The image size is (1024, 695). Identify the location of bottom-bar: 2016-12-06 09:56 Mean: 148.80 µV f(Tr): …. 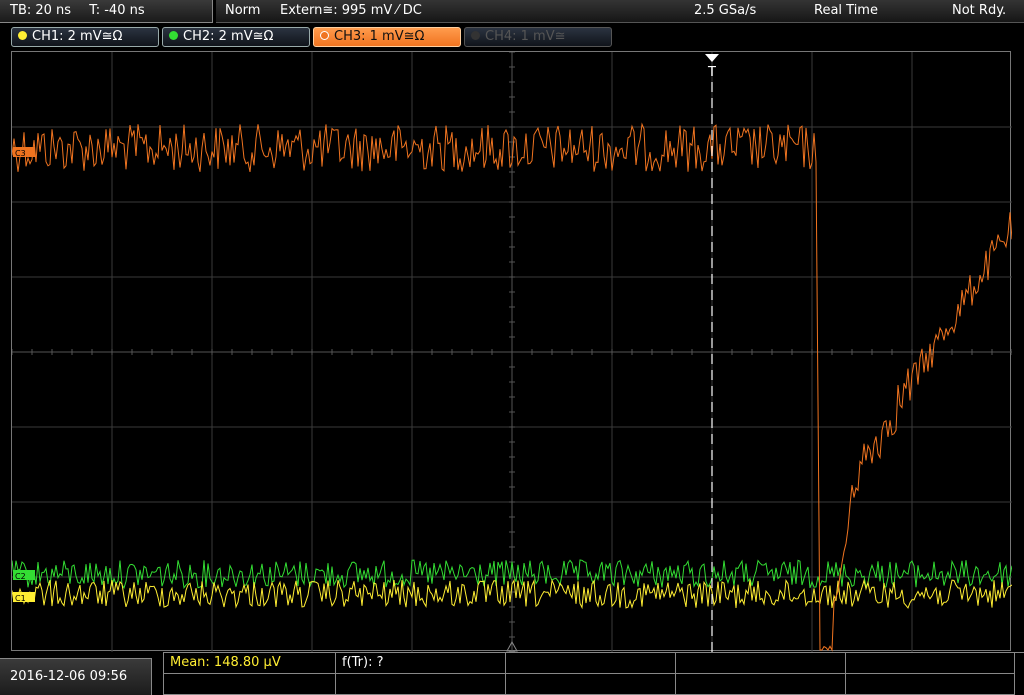
(512, 673).